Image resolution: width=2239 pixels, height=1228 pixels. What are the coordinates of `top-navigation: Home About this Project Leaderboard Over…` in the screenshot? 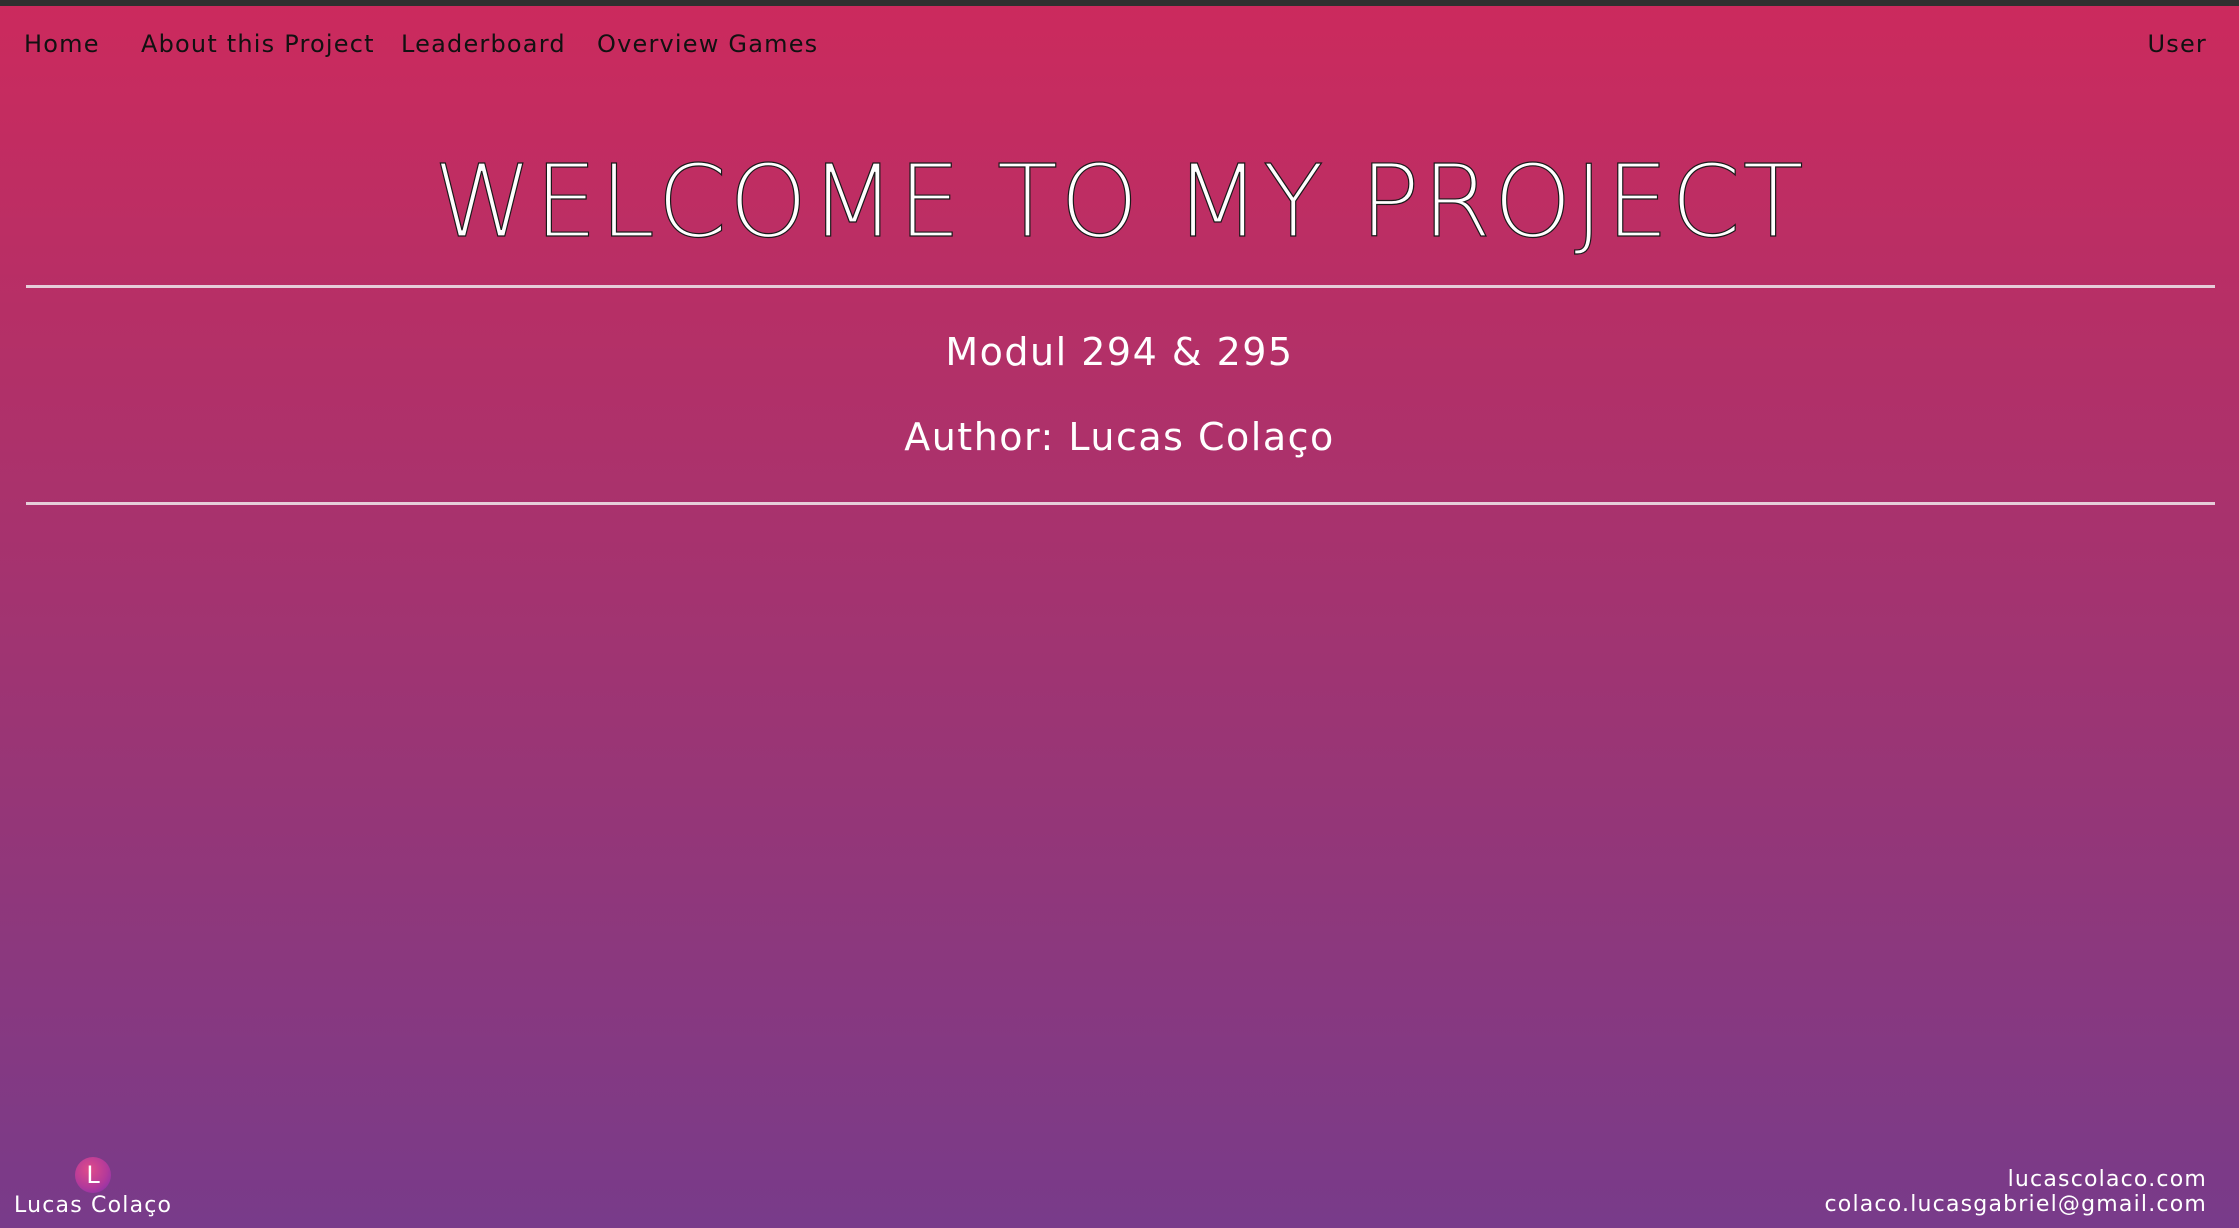 It's located at (1119, 42).